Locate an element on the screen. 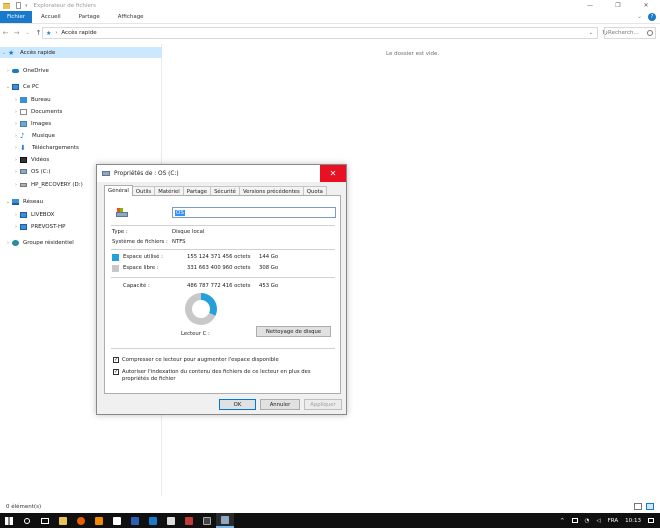  taskbar-app-firefox is located at coordinates (81, 520).